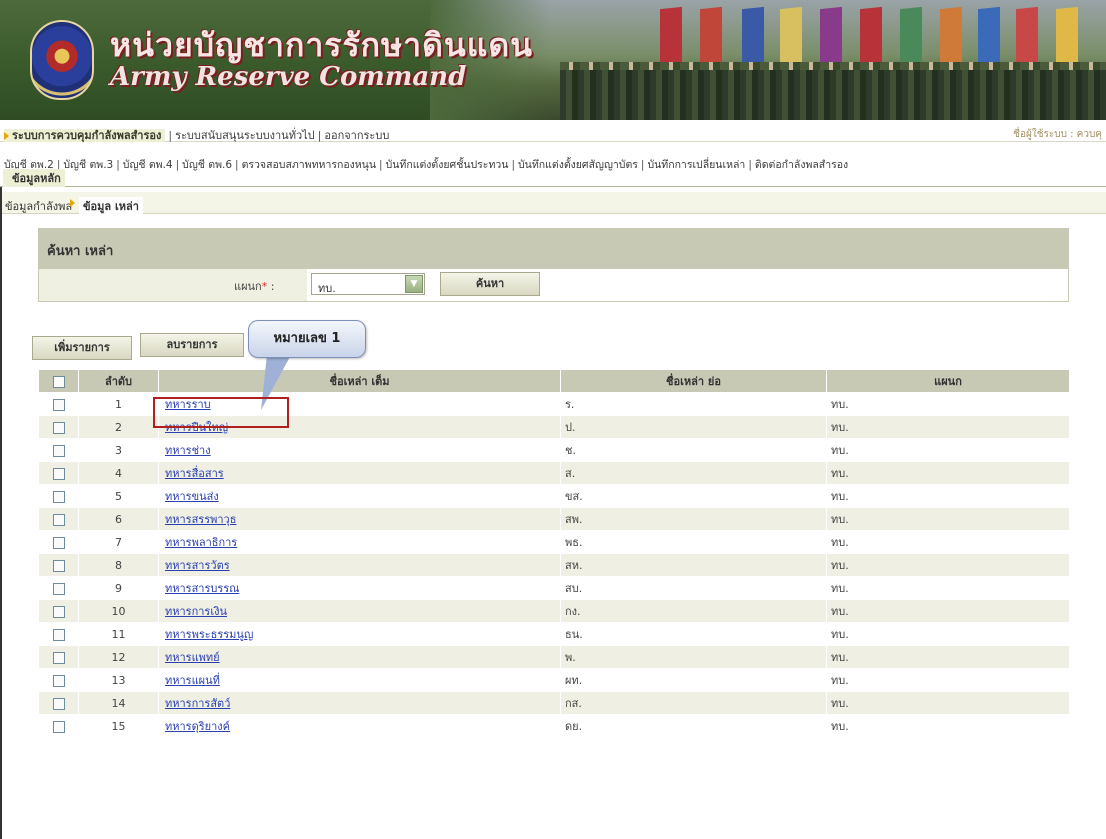 This screenshot has height=839, width=1106. I want to click on submenu-item-nco-rank: บันทึกแต่งตั้งยศชั้นประทวน, so click(447, 165).